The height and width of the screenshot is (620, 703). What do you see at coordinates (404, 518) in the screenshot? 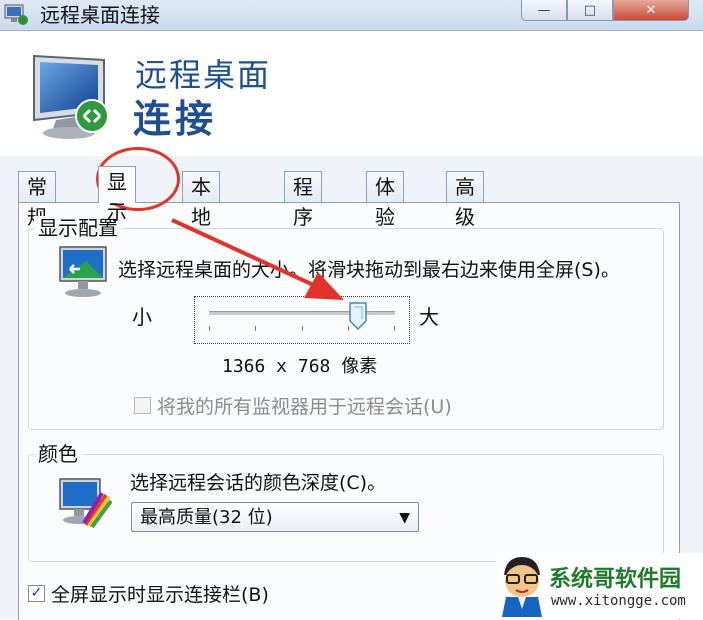
I see `chevron-down-icon: ▼` at bounding box center [404, 518].